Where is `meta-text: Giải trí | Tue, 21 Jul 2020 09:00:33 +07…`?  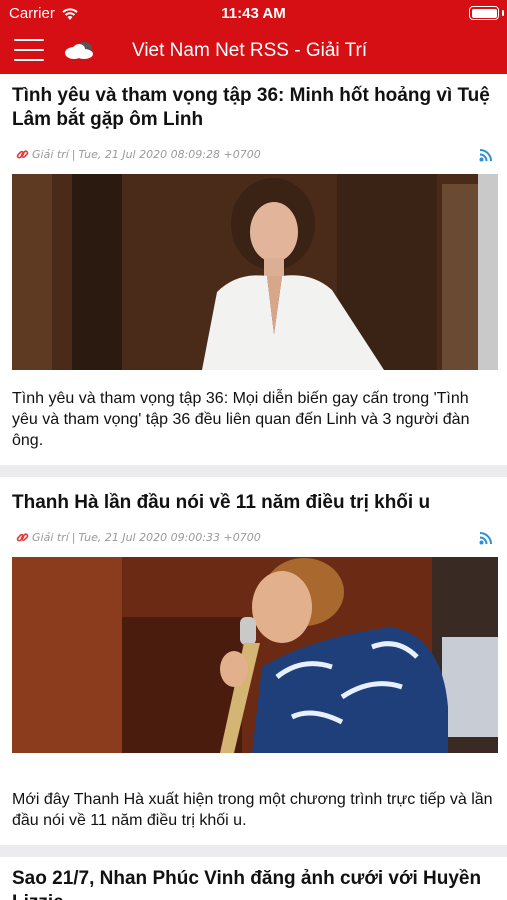
meta-text: Giải trí | Tue, 21 Jul 2020 09:00:33 +07… is located at coordinates (138, 537).